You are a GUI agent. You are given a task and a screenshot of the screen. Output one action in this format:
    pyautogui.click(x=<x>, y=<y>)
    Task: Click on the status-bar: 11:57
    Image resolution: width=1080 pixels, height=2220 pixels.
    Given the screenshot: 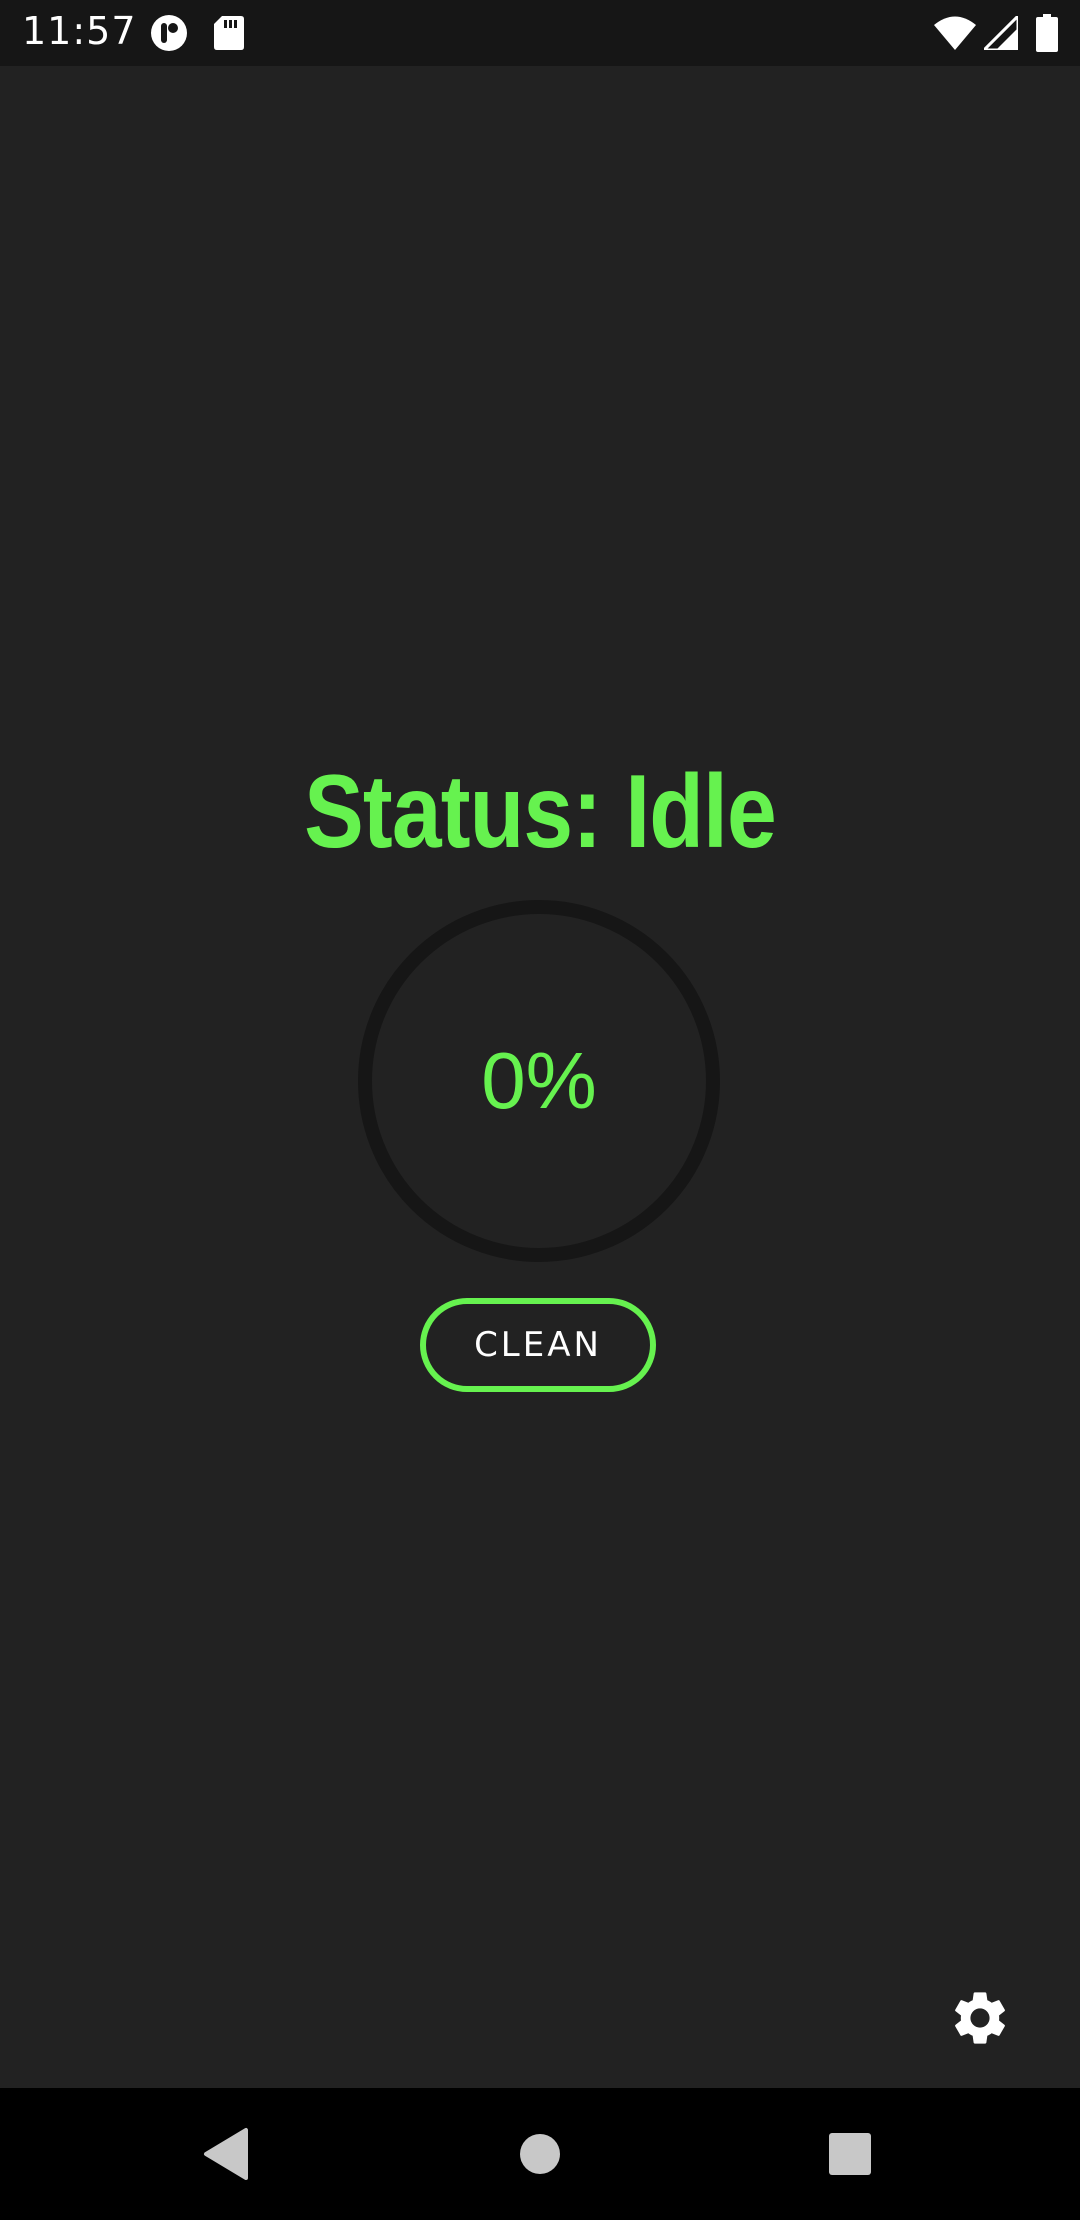 What is the action you would take?
    pyautogui.click(x=540, y=33)
    